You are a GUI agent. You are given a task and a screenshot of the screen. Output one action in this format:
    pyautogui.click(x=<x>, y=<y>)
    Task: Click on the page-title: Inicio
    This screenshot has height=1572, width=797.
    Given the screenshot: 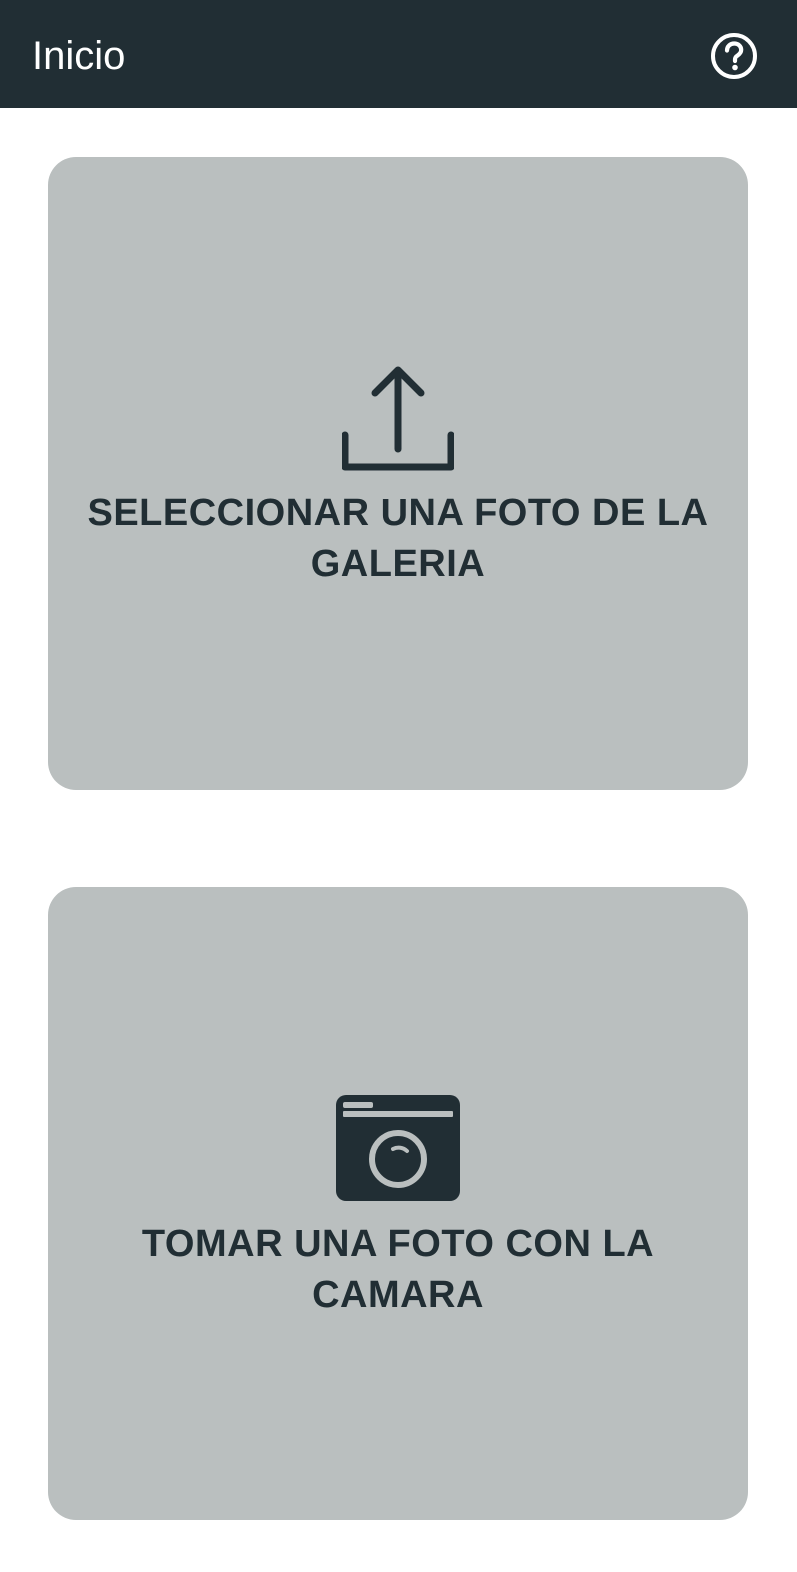 What is the action you would take?
    pyautogui.click(x=79, y=56)
    